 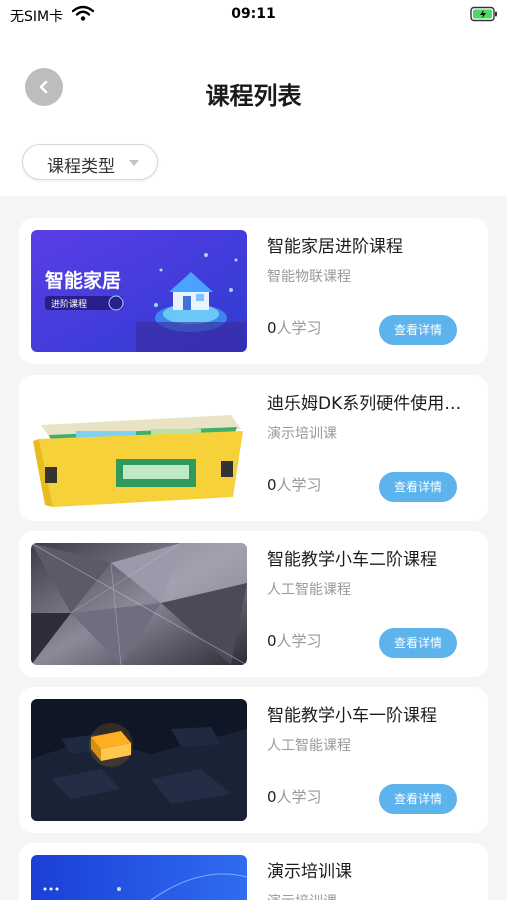 What do you see at coordinates (134, 163) in the screenshot?
I see `caret-down-icon` at bounding box center [134, 163].